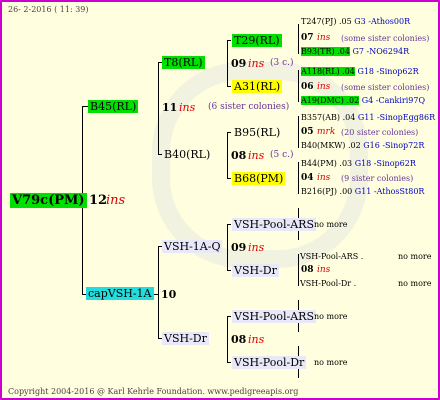 The image size is (440, 400). What do you see at coordinates (259, 178) in the screenshot?
I see `queen-b68: B68(PM)` at bounding box center [259, 178].